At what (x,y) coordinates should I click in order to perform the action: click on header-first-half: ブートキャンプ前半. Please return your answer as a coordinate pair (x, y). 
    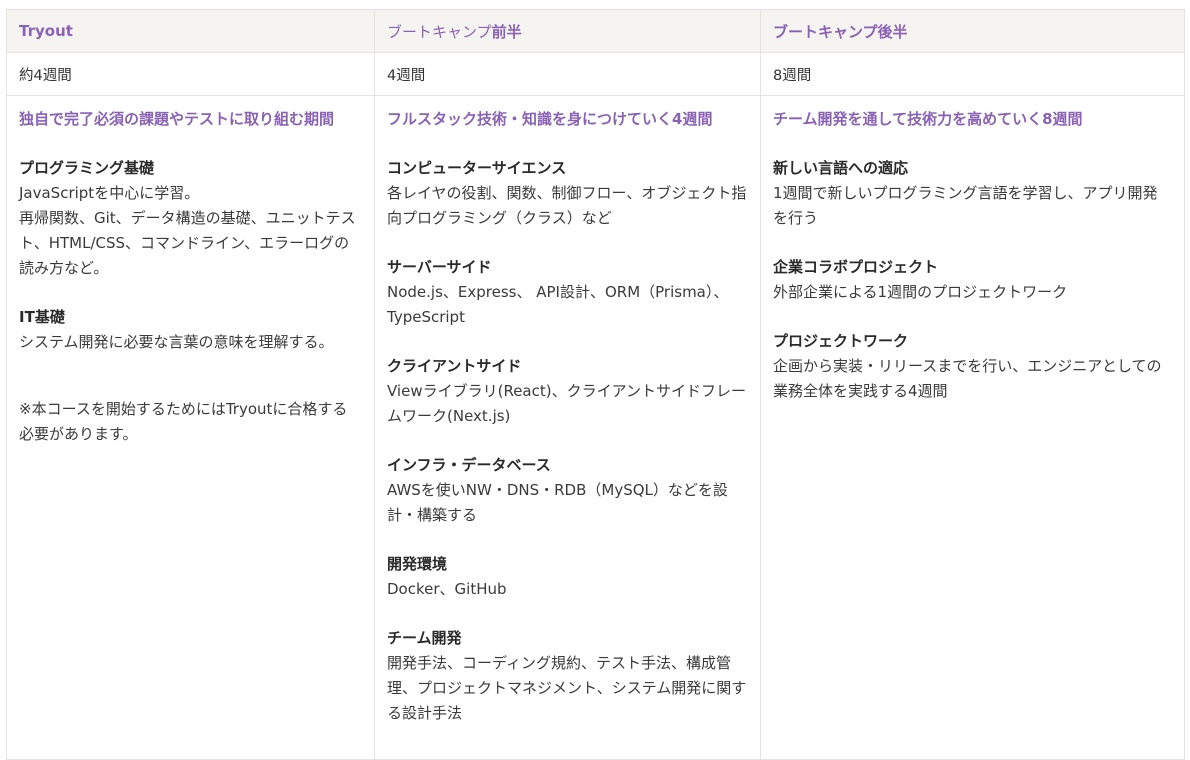
    Looking at the image, I should click on (567, 31).